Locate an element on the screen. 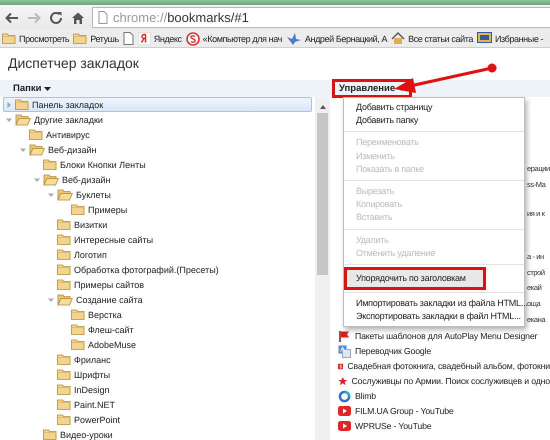 The image size is (550, 440). folder-tree-item: Фриланс is located at coordinates (157, 359).